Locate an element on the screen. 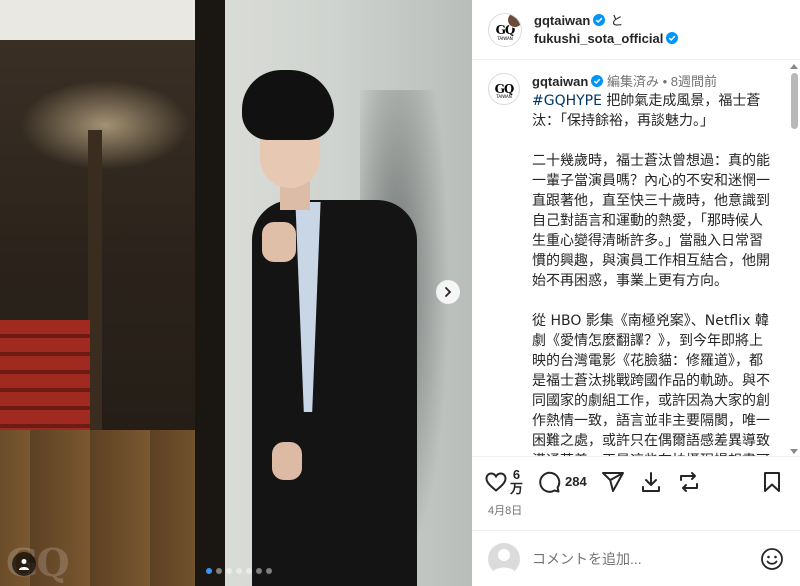 This screenshot has height=586, width=800. caption-meta: gqtaiwan 編集済み • 8週間前 is located at coordinates (652, 82).